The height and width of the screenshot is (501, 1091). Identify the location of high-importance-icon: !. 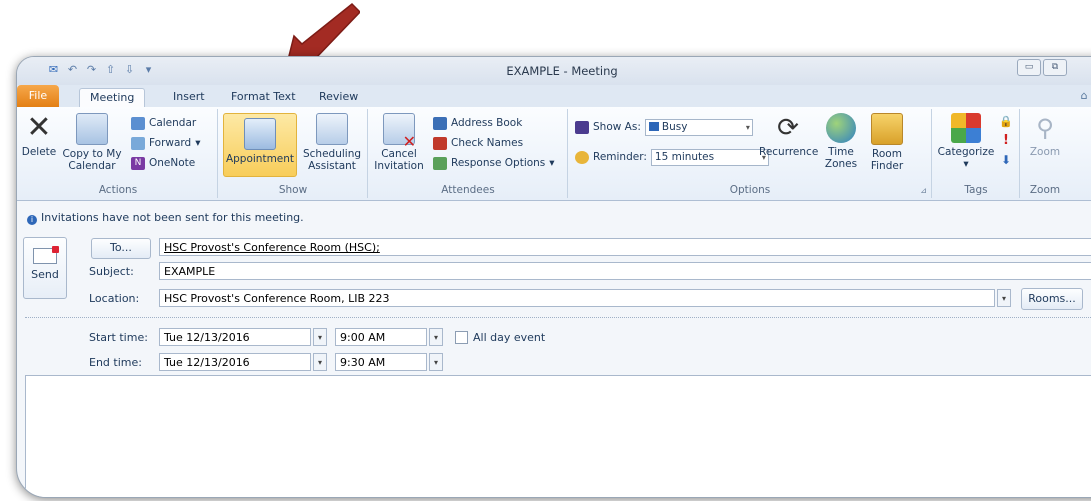
(1006, 140).